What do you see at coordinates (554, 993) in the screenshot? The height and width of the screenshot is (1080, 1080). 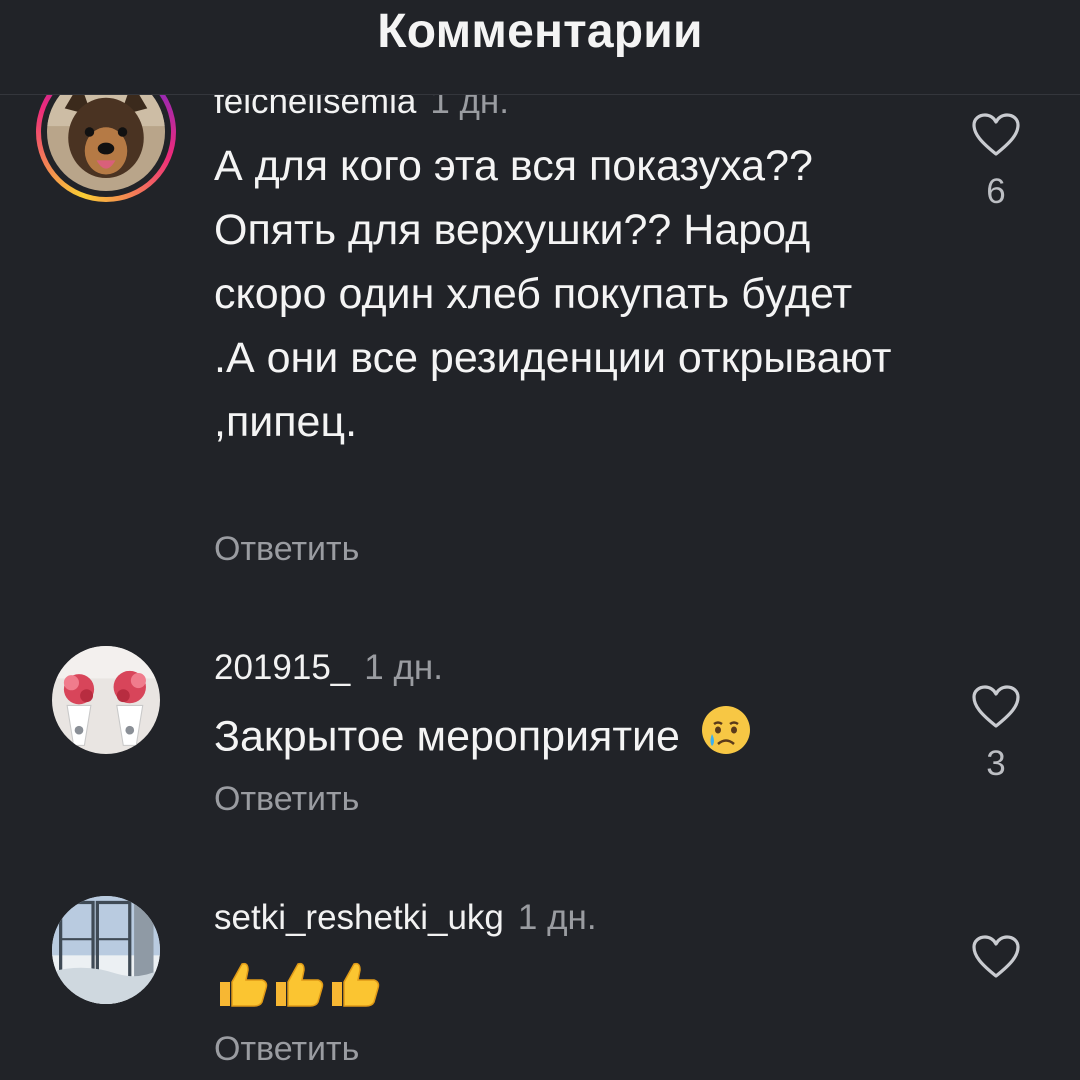 I see `comment-text` at bounding box center [554, 993].